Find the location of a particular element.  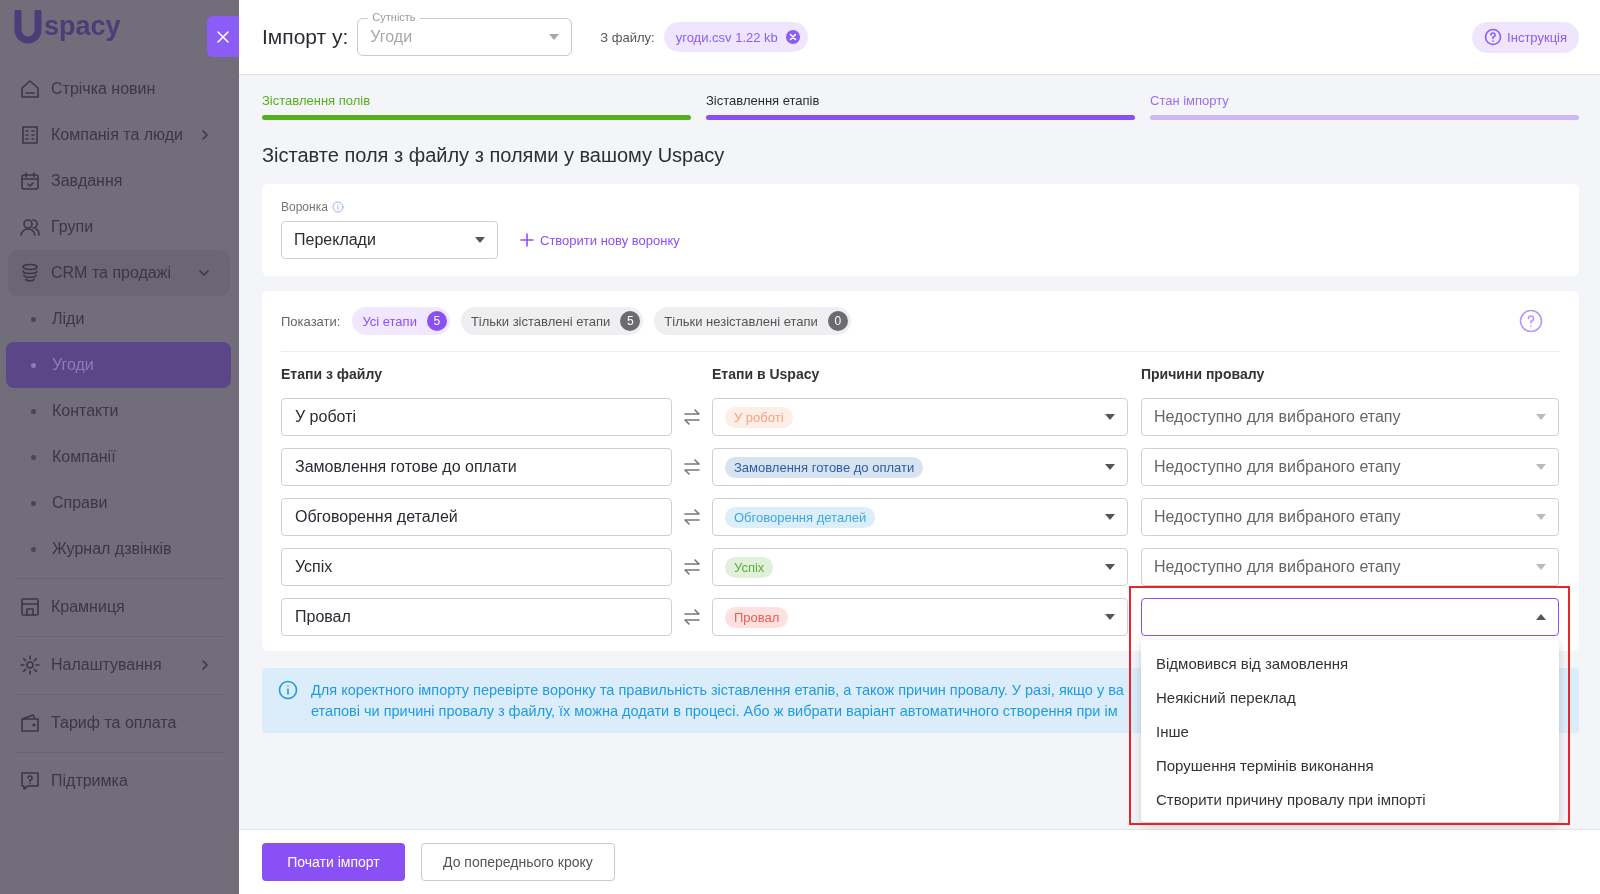

reason-select is located at coordinates (1350, 617).